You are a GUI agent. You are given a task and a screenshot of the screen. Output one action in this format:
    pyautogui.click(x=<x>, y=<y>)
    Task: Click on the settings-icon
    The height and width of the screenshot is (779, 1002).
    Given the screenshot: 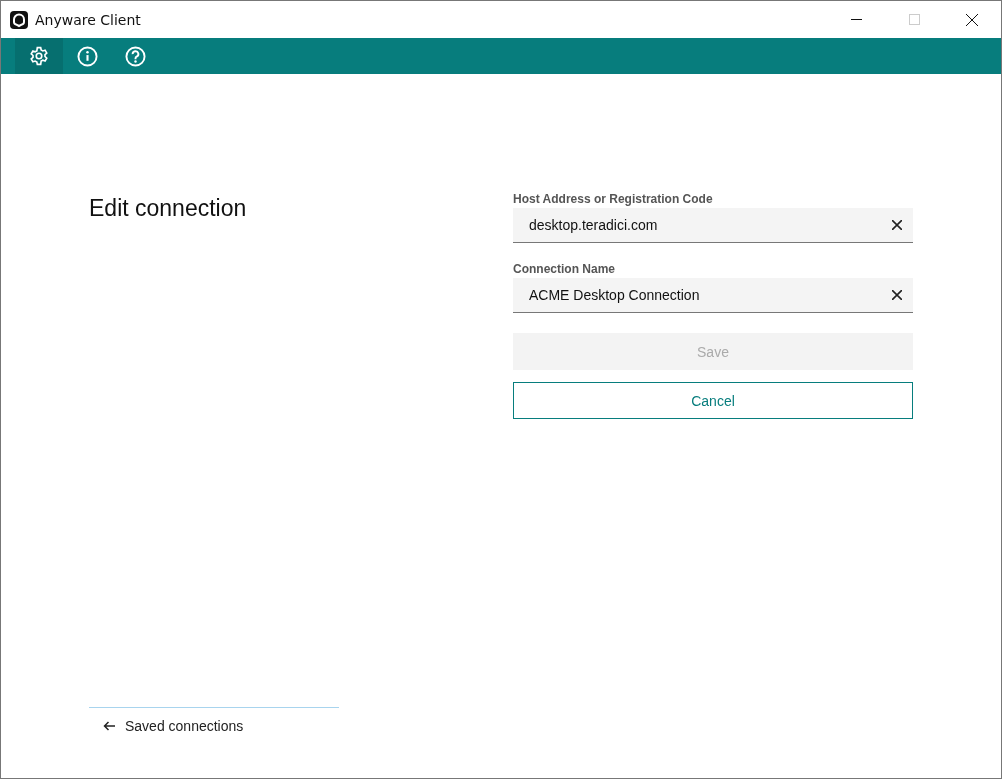 What is the action you would take?
    pyautogui.click(x=39, y=56)
    